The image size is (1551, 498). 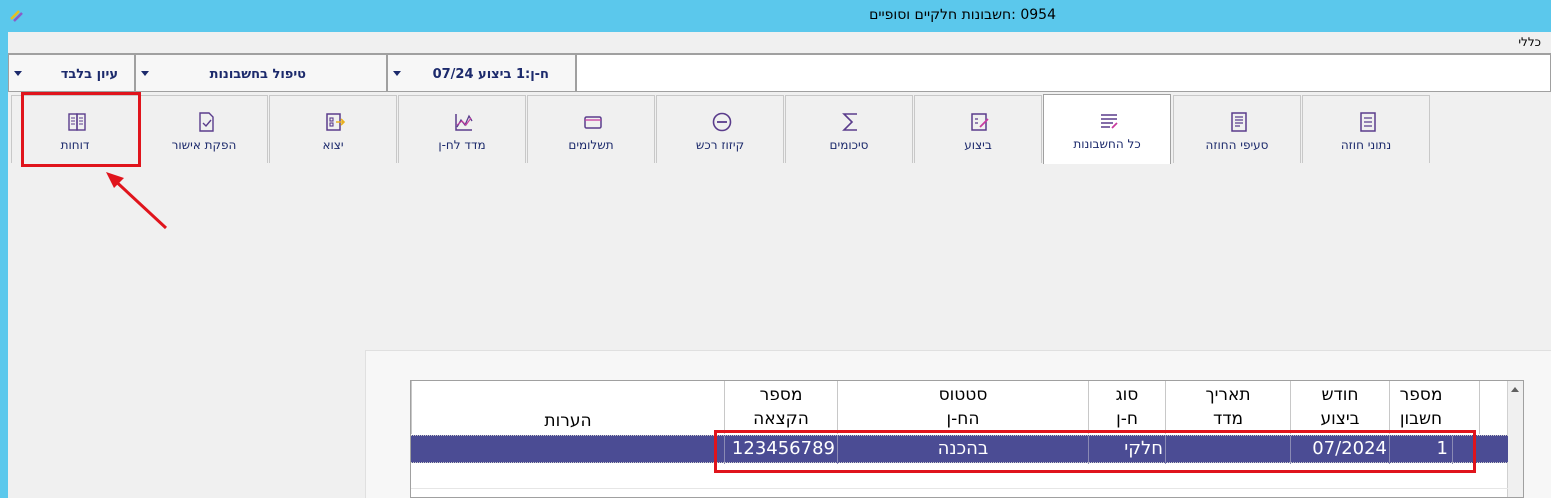 What do you see at coordinates (849, 122) in the screenshot?
I see `sigma-icon` at bounding box center [849, 122].